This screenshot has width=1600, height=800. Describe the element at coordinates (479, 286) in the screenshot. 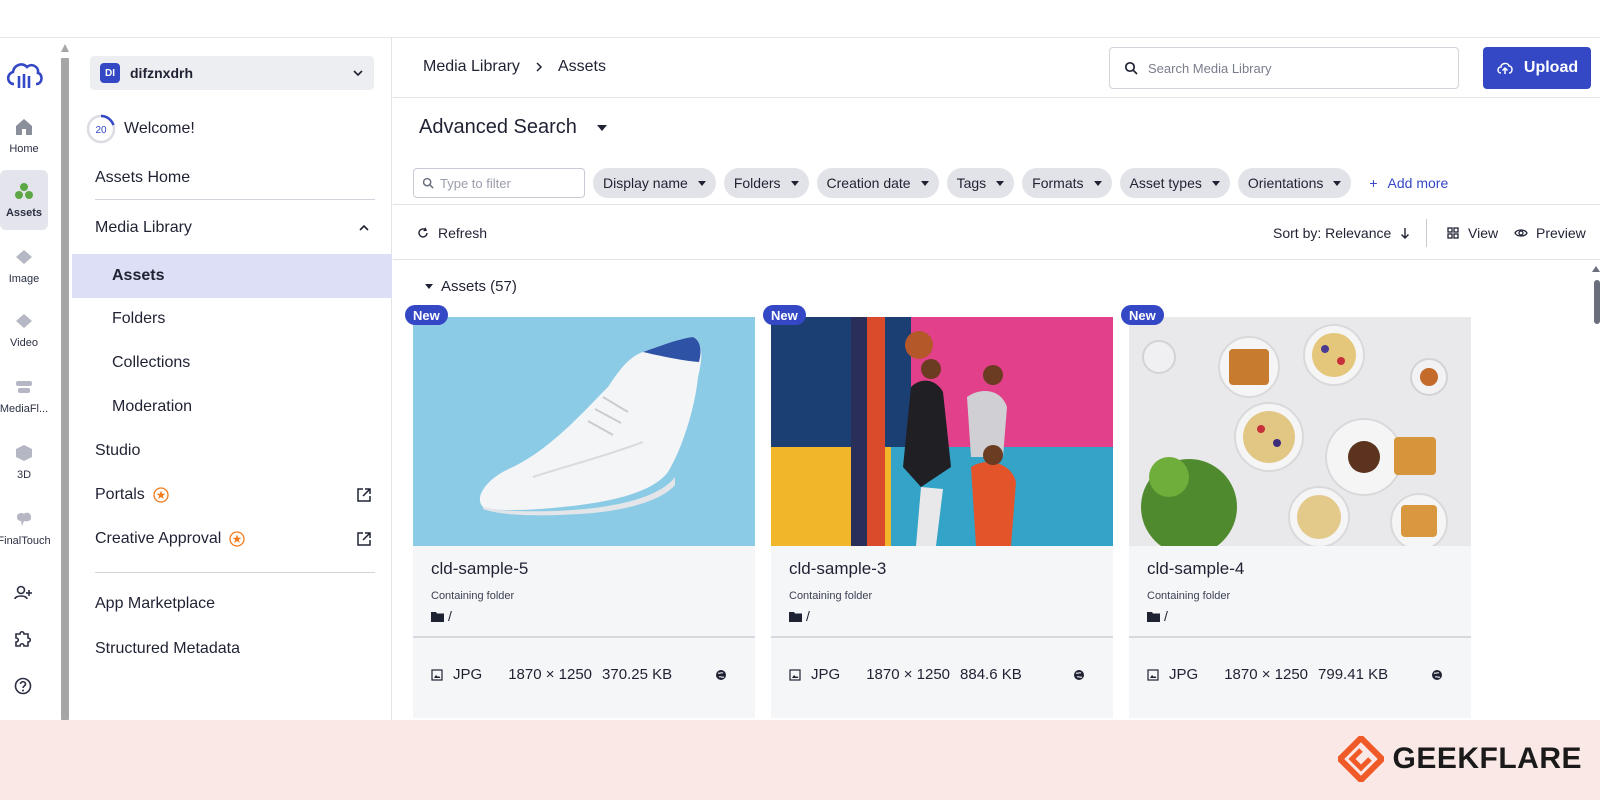

I see `section-label: Assets (57)` at that location.